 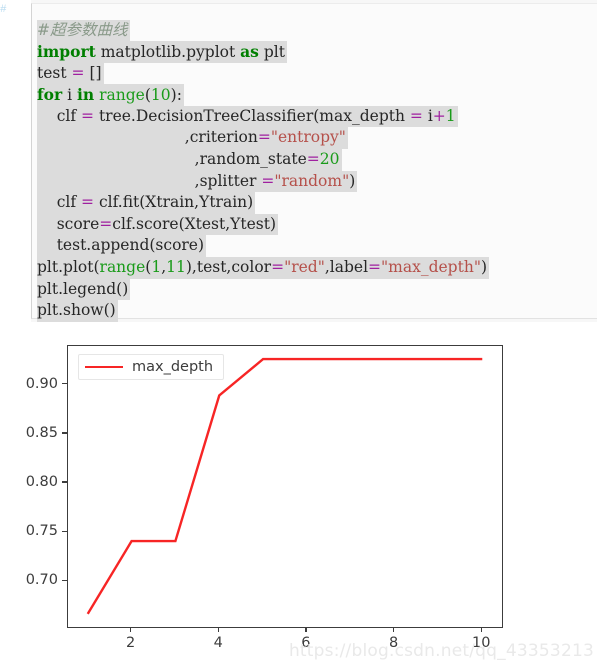 What do you see at coordinates (149, 180) in the screenshot?
I see `code-token: ,splitter` at bounding box center [149, 180].